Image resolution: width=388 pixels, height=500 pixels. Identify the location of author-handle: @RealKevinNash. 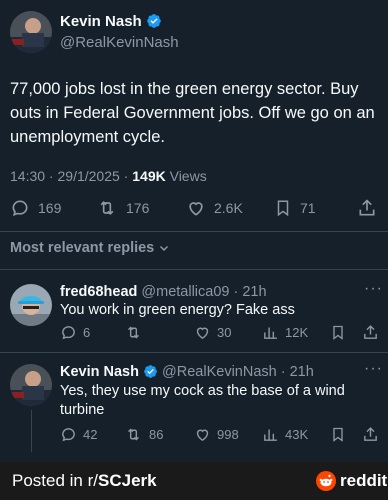
(119, 42).